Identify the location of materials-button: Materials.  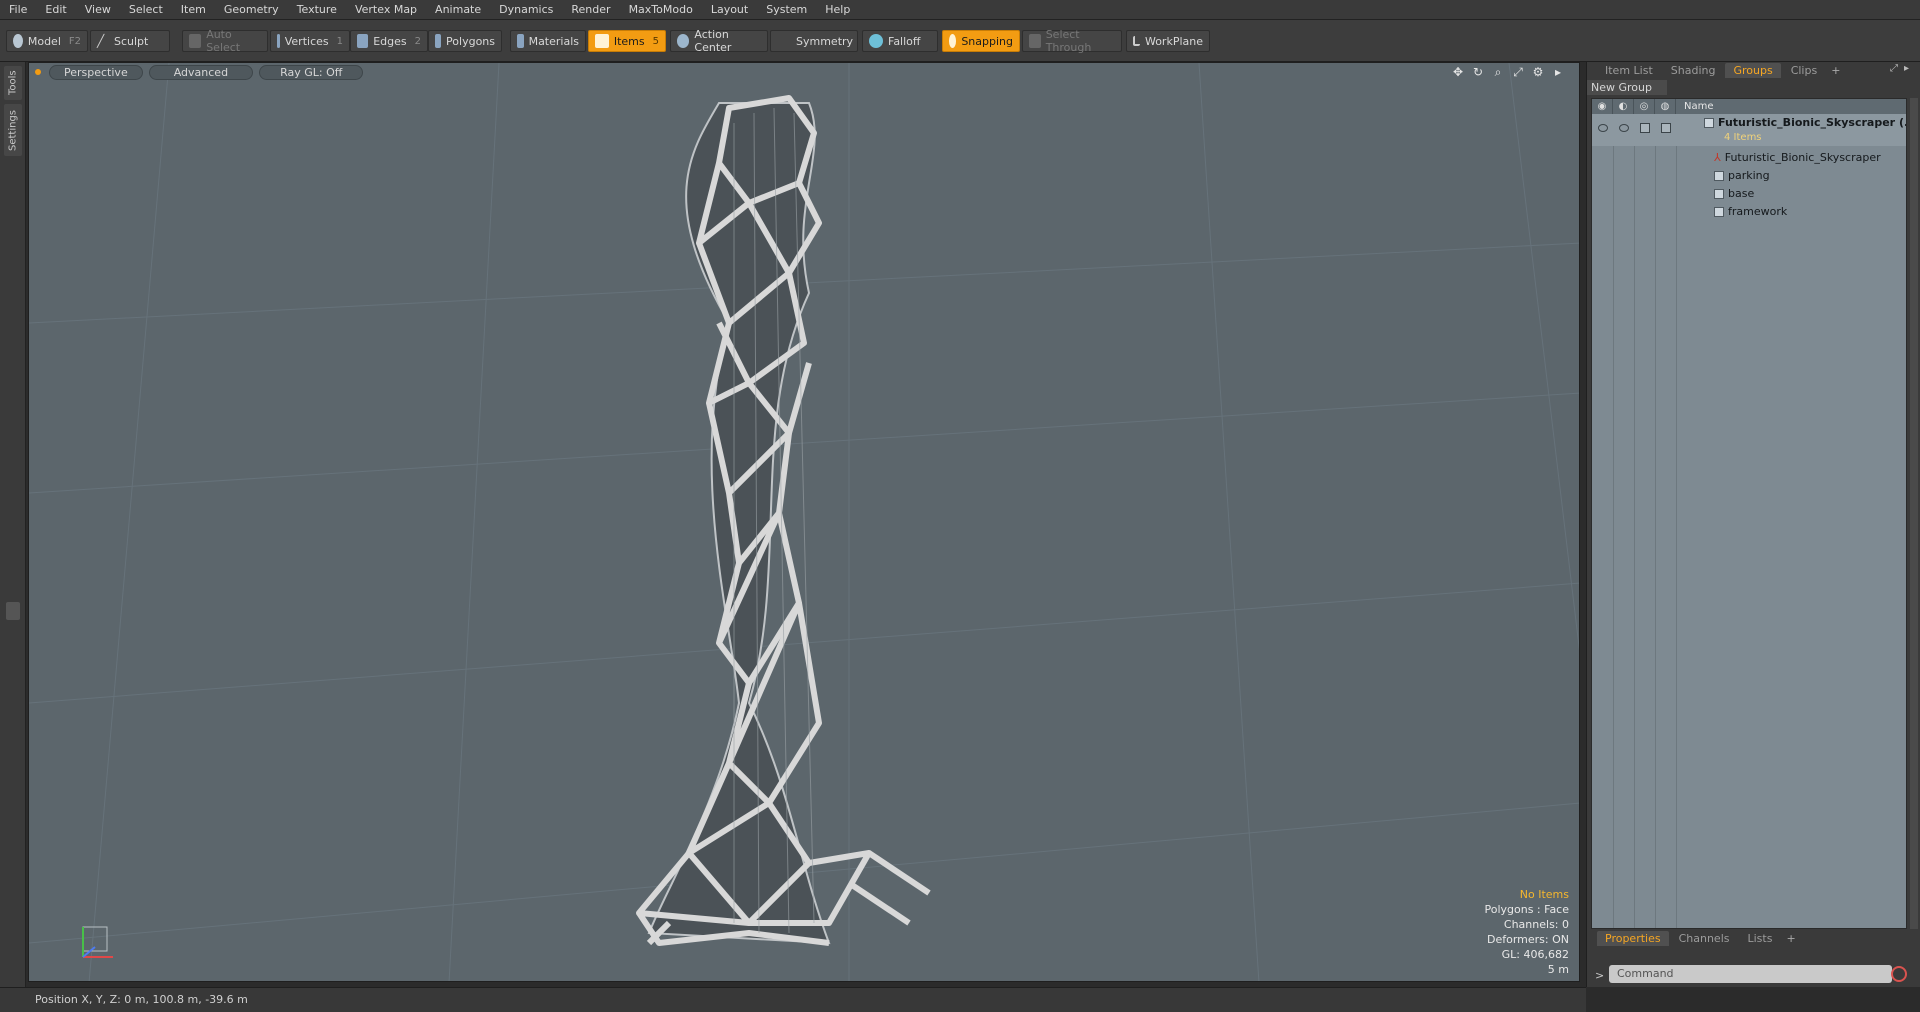
(548, 41).